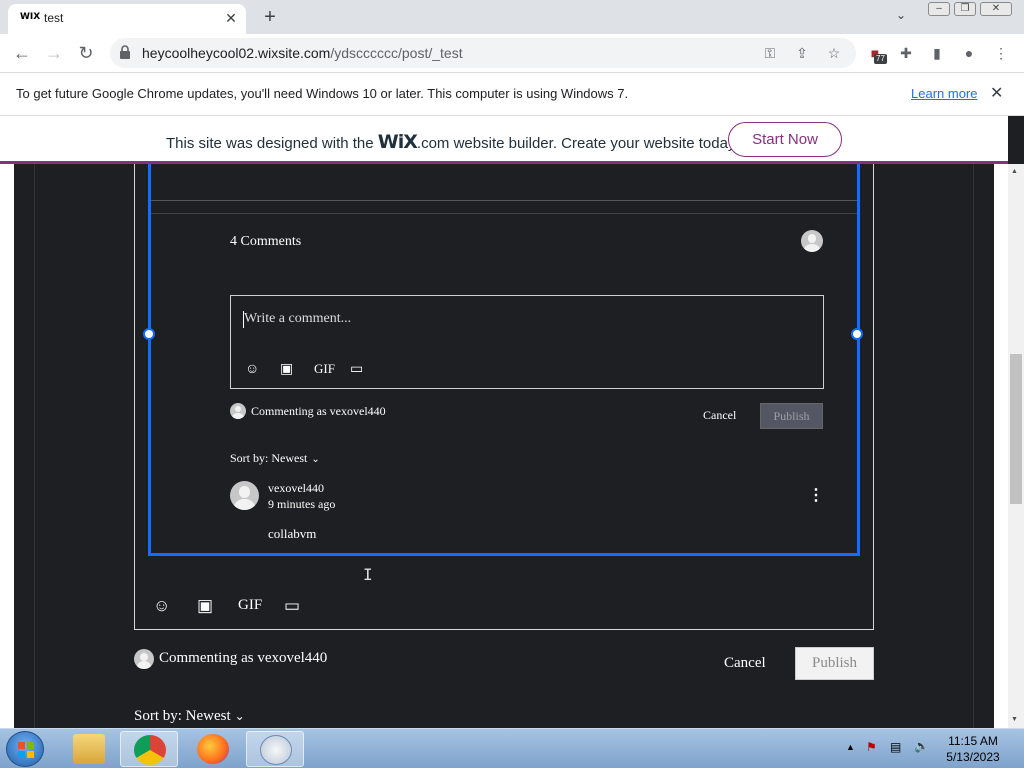  Describe the element at coordinates (871, 747) in the screenshot. I see `action-center-icon: ⚑` at that location.